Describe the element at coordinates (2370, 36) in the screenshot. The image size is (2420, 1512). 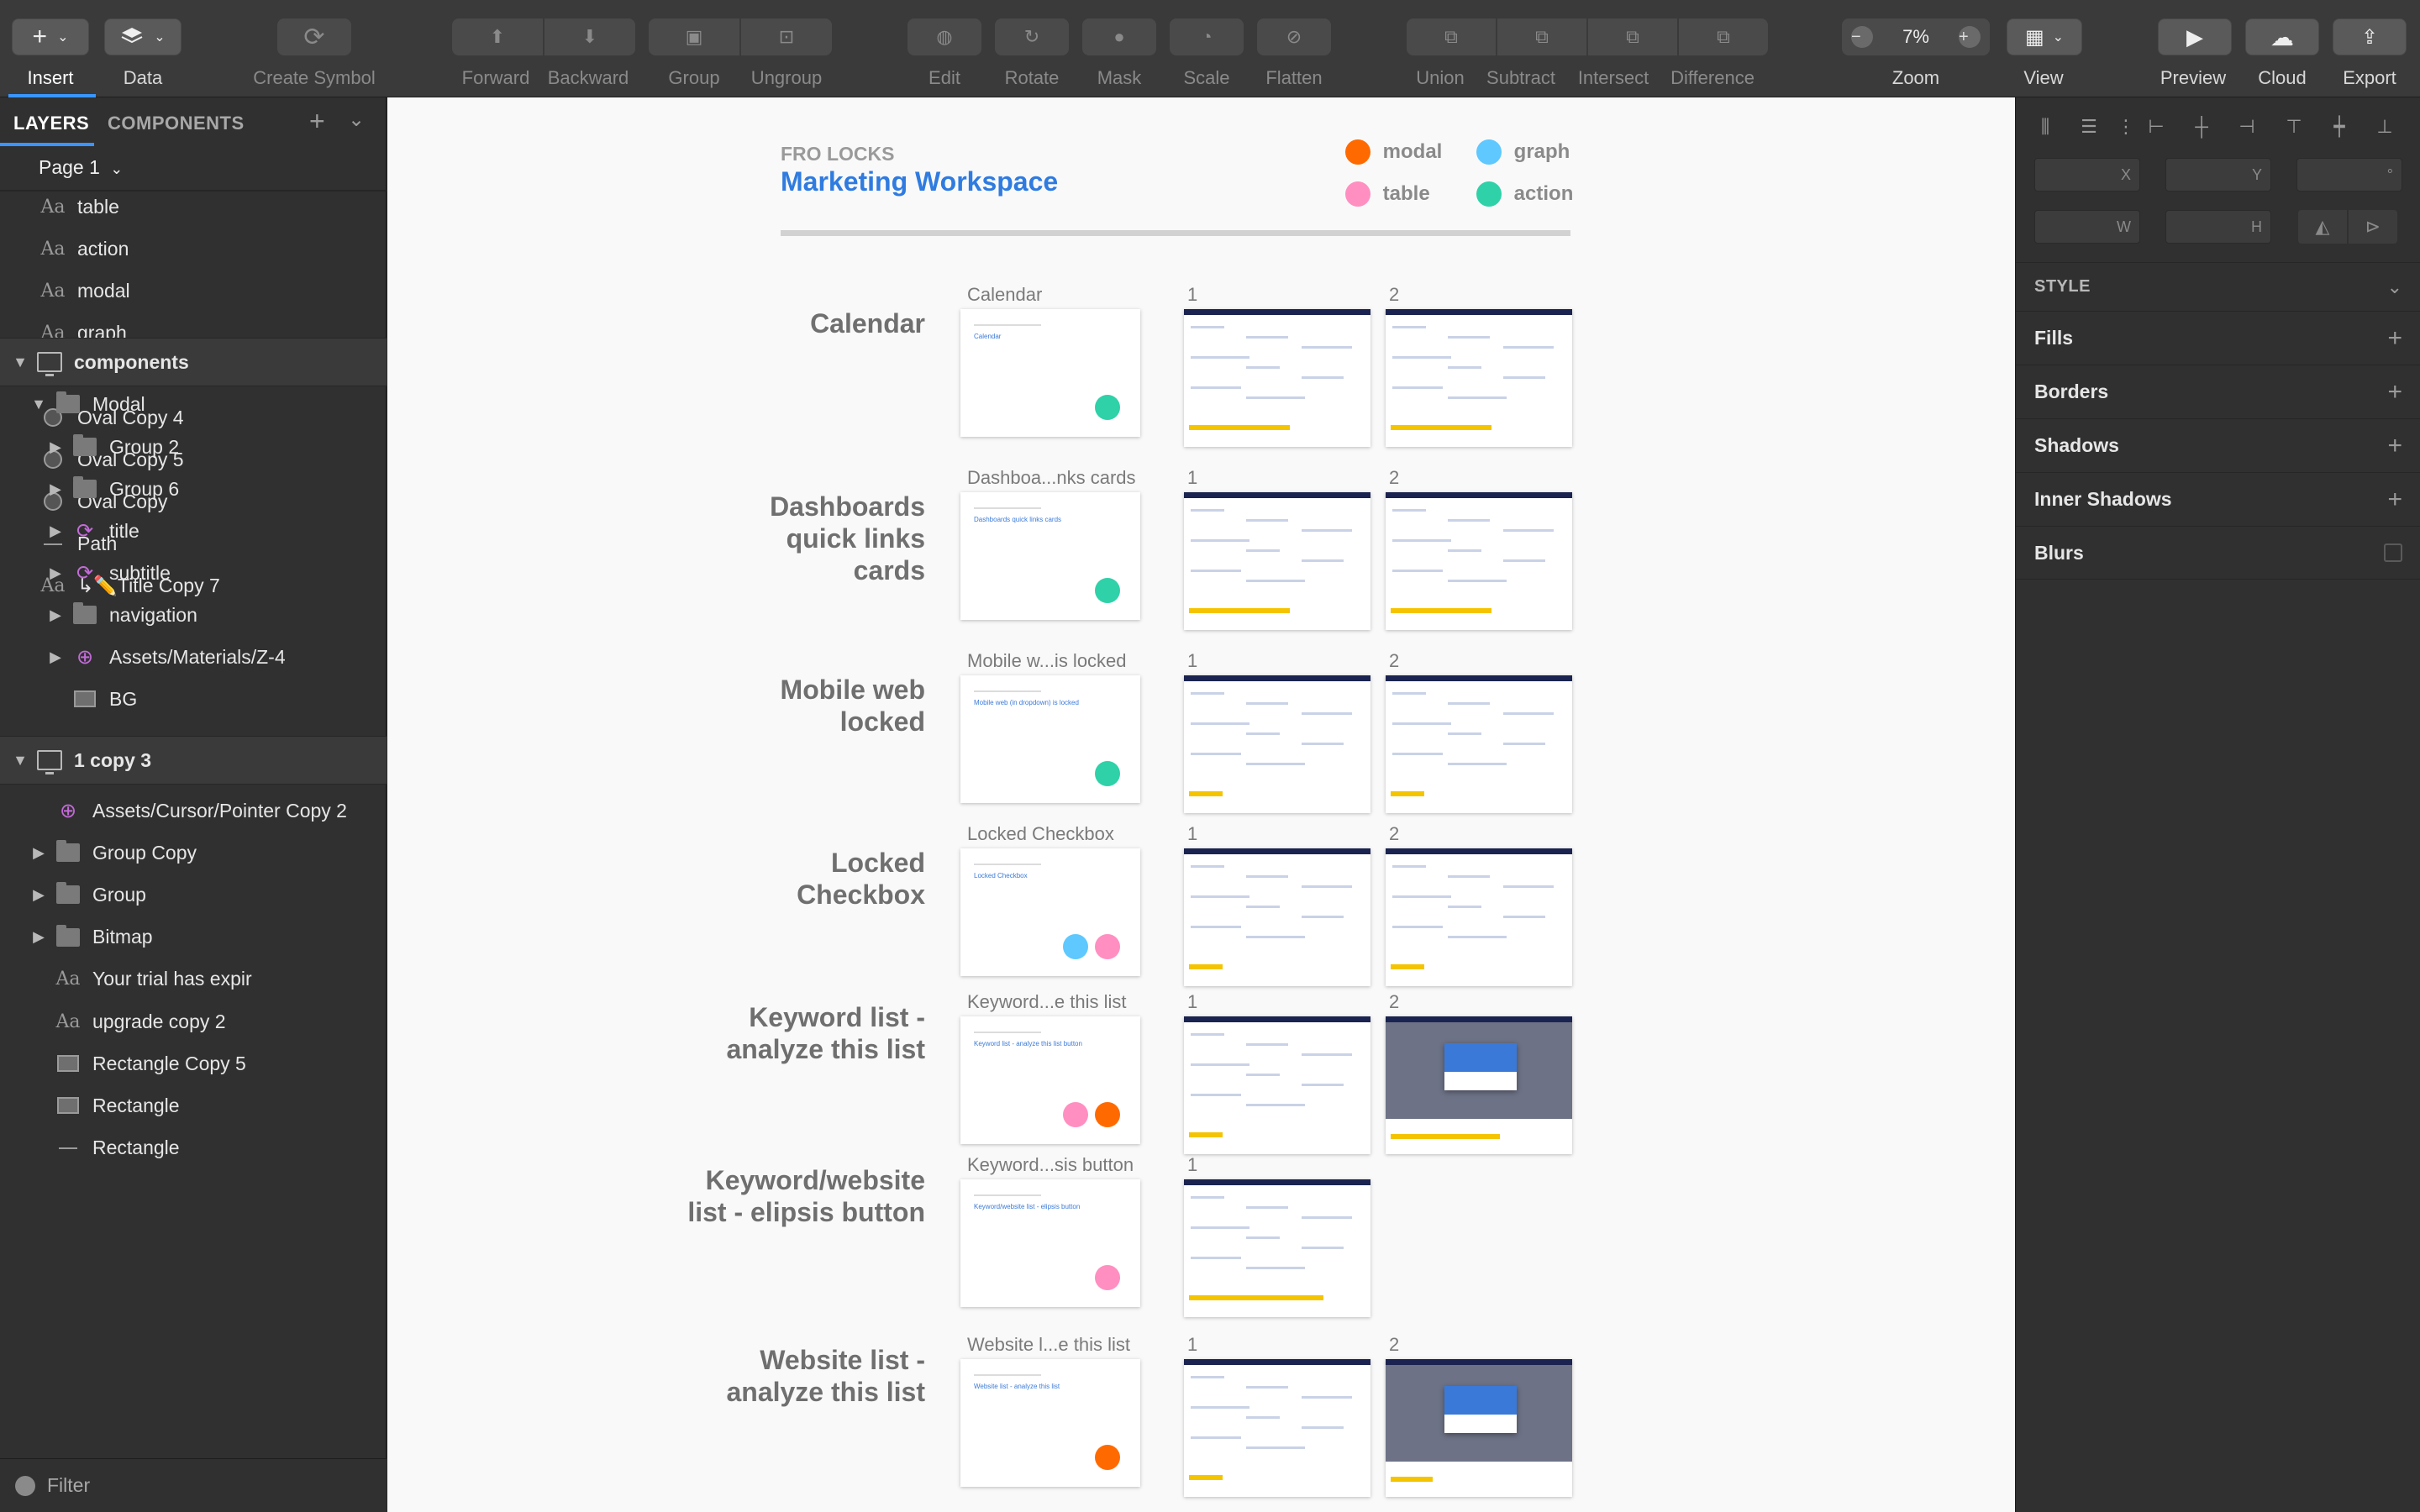
I see `export-button: ⇪` at that location.